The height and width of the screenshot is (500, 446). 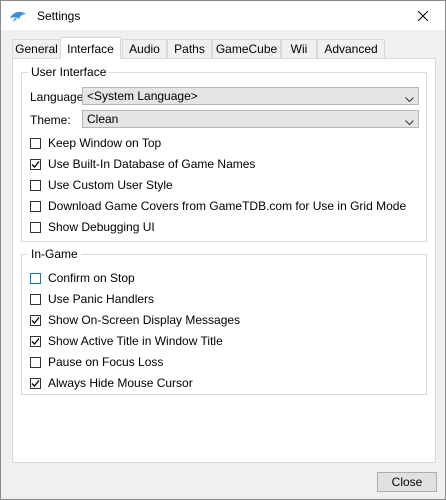 What do you see at coordinates (96, 362) in the screenshot?
I see `pause-on-focus-loss-checkbox: Pause on Focus Loss` at bounding box center [96, 362].